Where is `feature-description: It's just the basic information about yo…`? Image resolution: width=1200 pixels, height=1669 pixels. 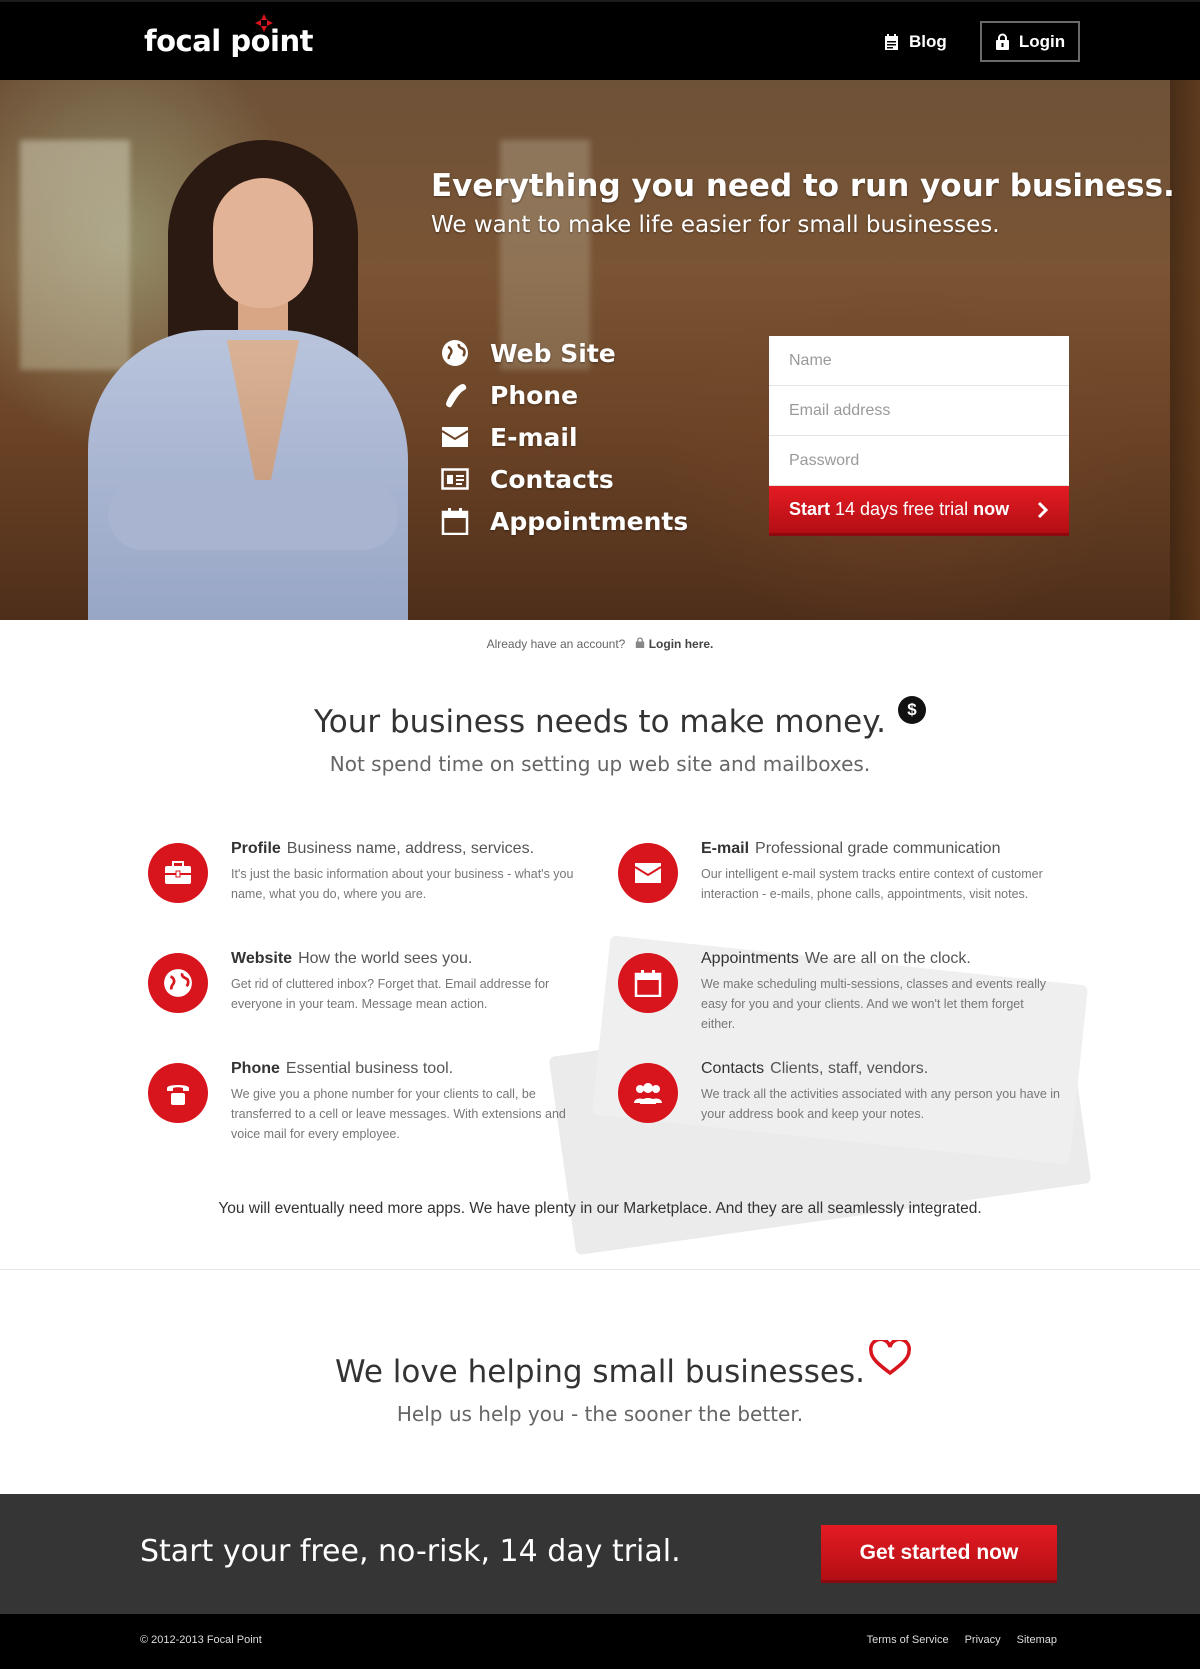 feature-description: It's just the basic information about yo… is located at coordinates (402, 884).